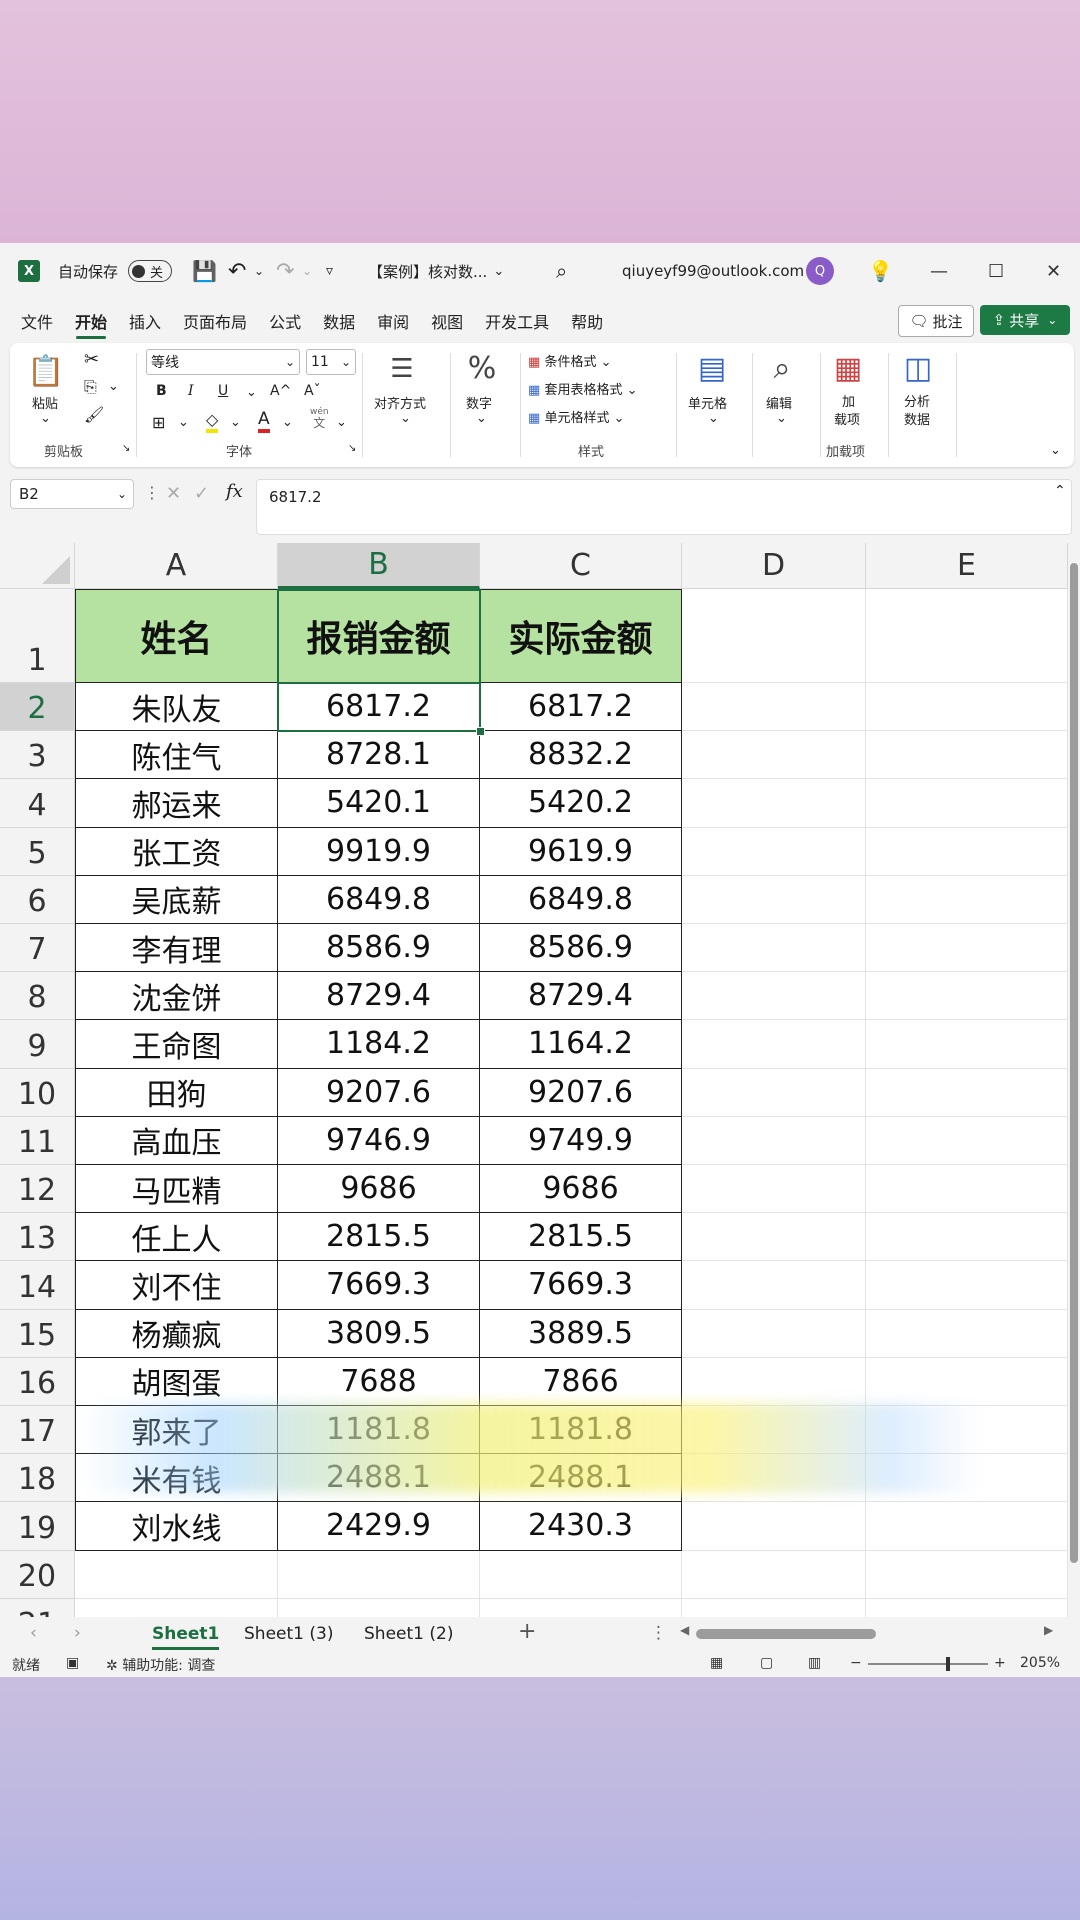 Image resolution: width=1080 pixels, height=1920 pixels. What do you see at coordinates (713, 271) in the screenshot?
I see `account-email: qiuyeyf99@outlook.com` at bounding box center [713, 271].